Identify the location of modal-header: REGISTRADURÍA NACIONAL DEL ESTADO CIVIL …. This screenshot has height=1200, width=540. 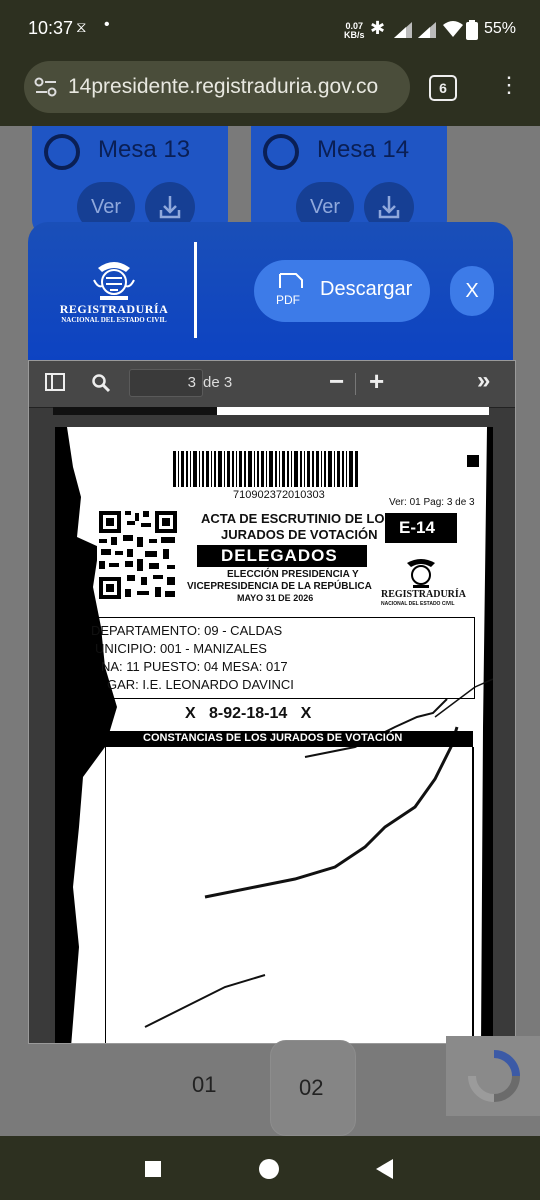
(270, 291).